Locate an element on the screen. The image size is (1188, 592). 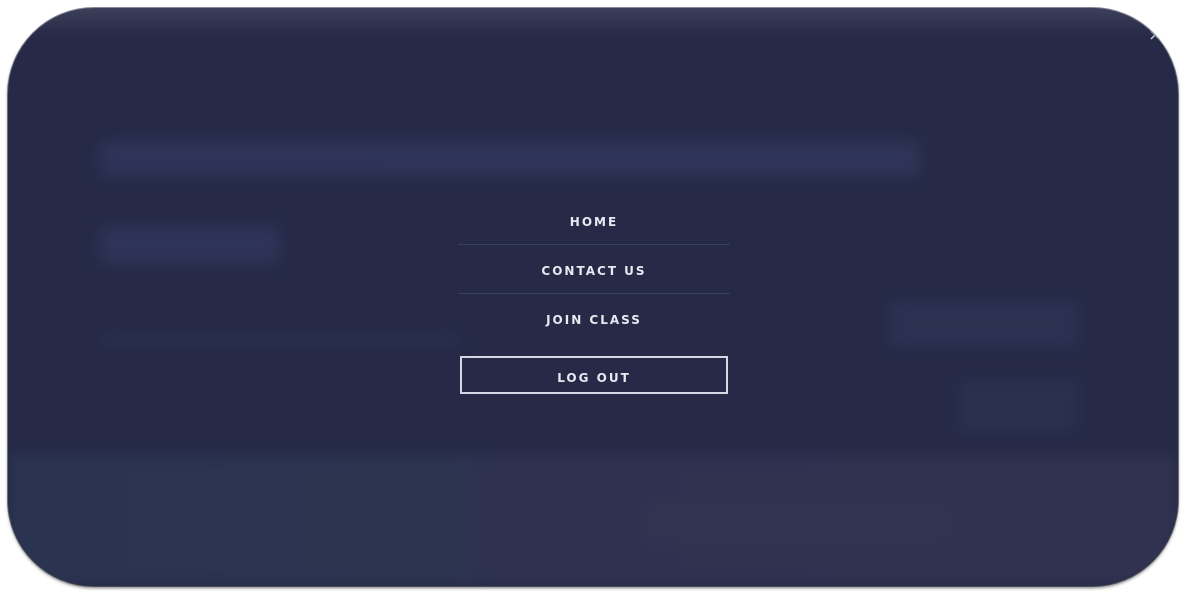
background-input-blurred is located at coordinates (983, 324).